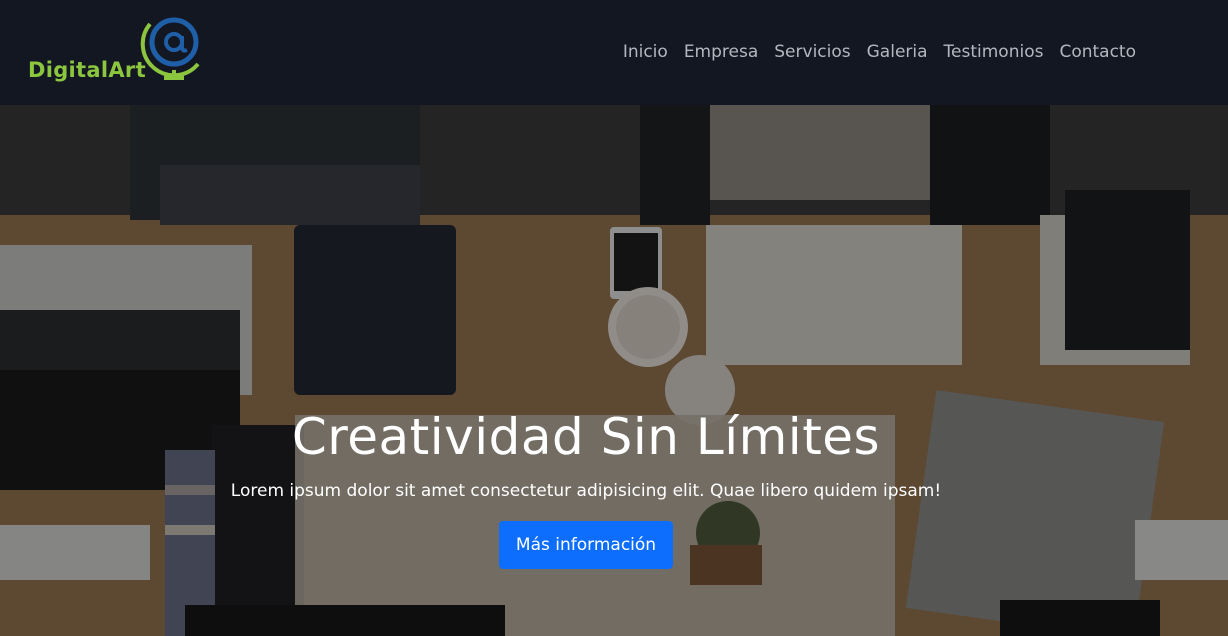  Describe the element at coordinates (586, 437) in the screenshot. I see `hero-title: Creatividad Sin Límites` at that location.